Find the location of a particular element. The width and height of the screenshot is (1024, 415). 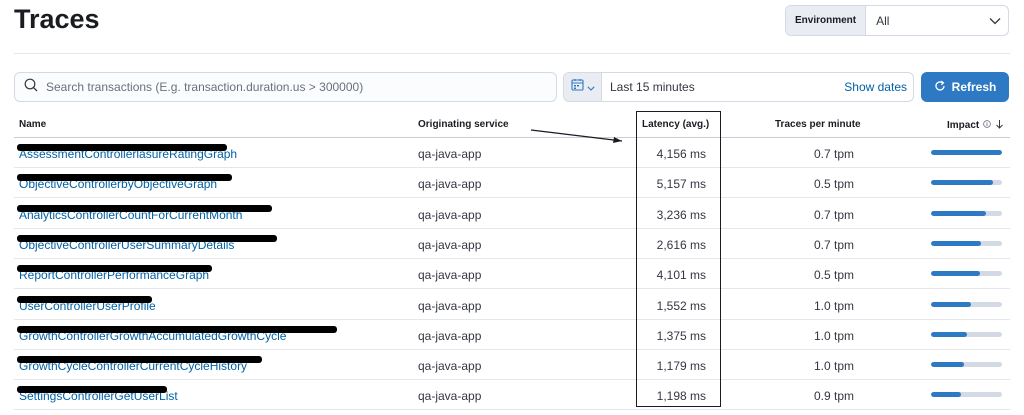

info-icon is located at coordinates (987, 125).